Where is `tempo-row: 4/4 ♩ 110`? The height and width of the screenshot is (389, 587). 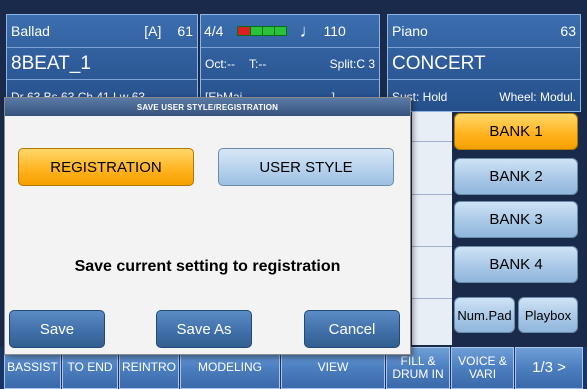
tempo-row: 4/4 ♩ 110 is located at coordinates (290, 31).